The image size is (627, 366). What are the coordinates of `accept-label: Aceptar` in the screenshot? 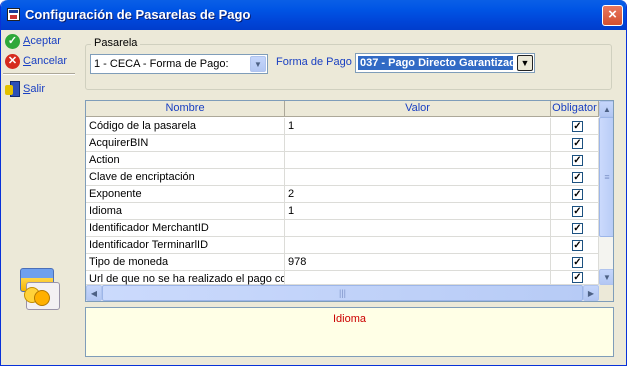 It's located at (42, 41).